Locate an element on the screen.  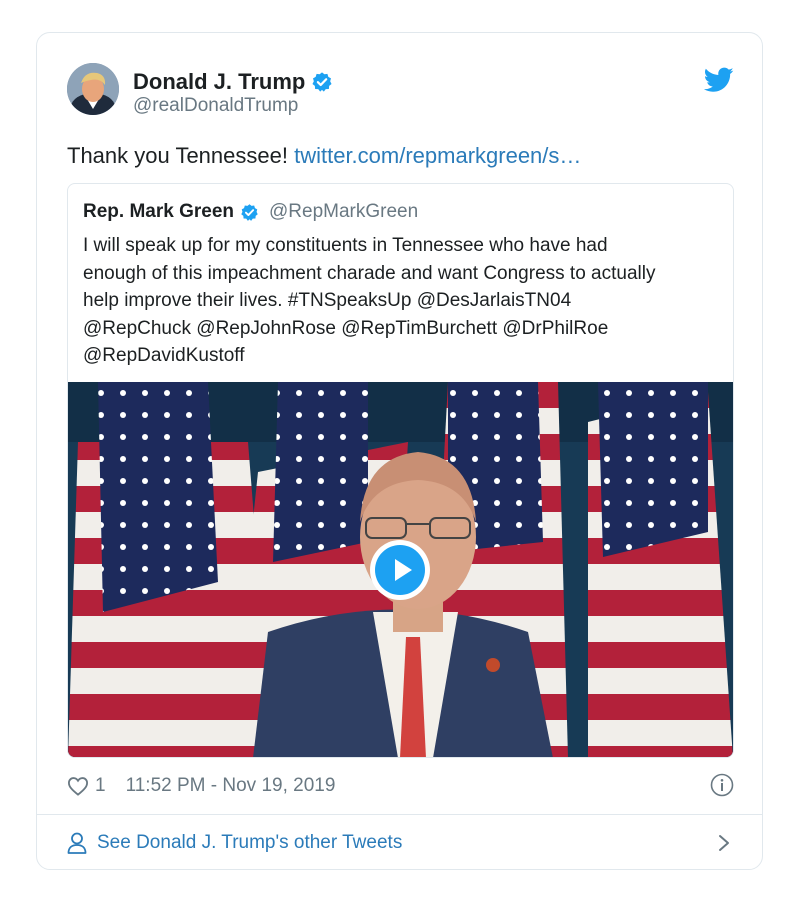
person-icon is located at coordinates (77, 843).